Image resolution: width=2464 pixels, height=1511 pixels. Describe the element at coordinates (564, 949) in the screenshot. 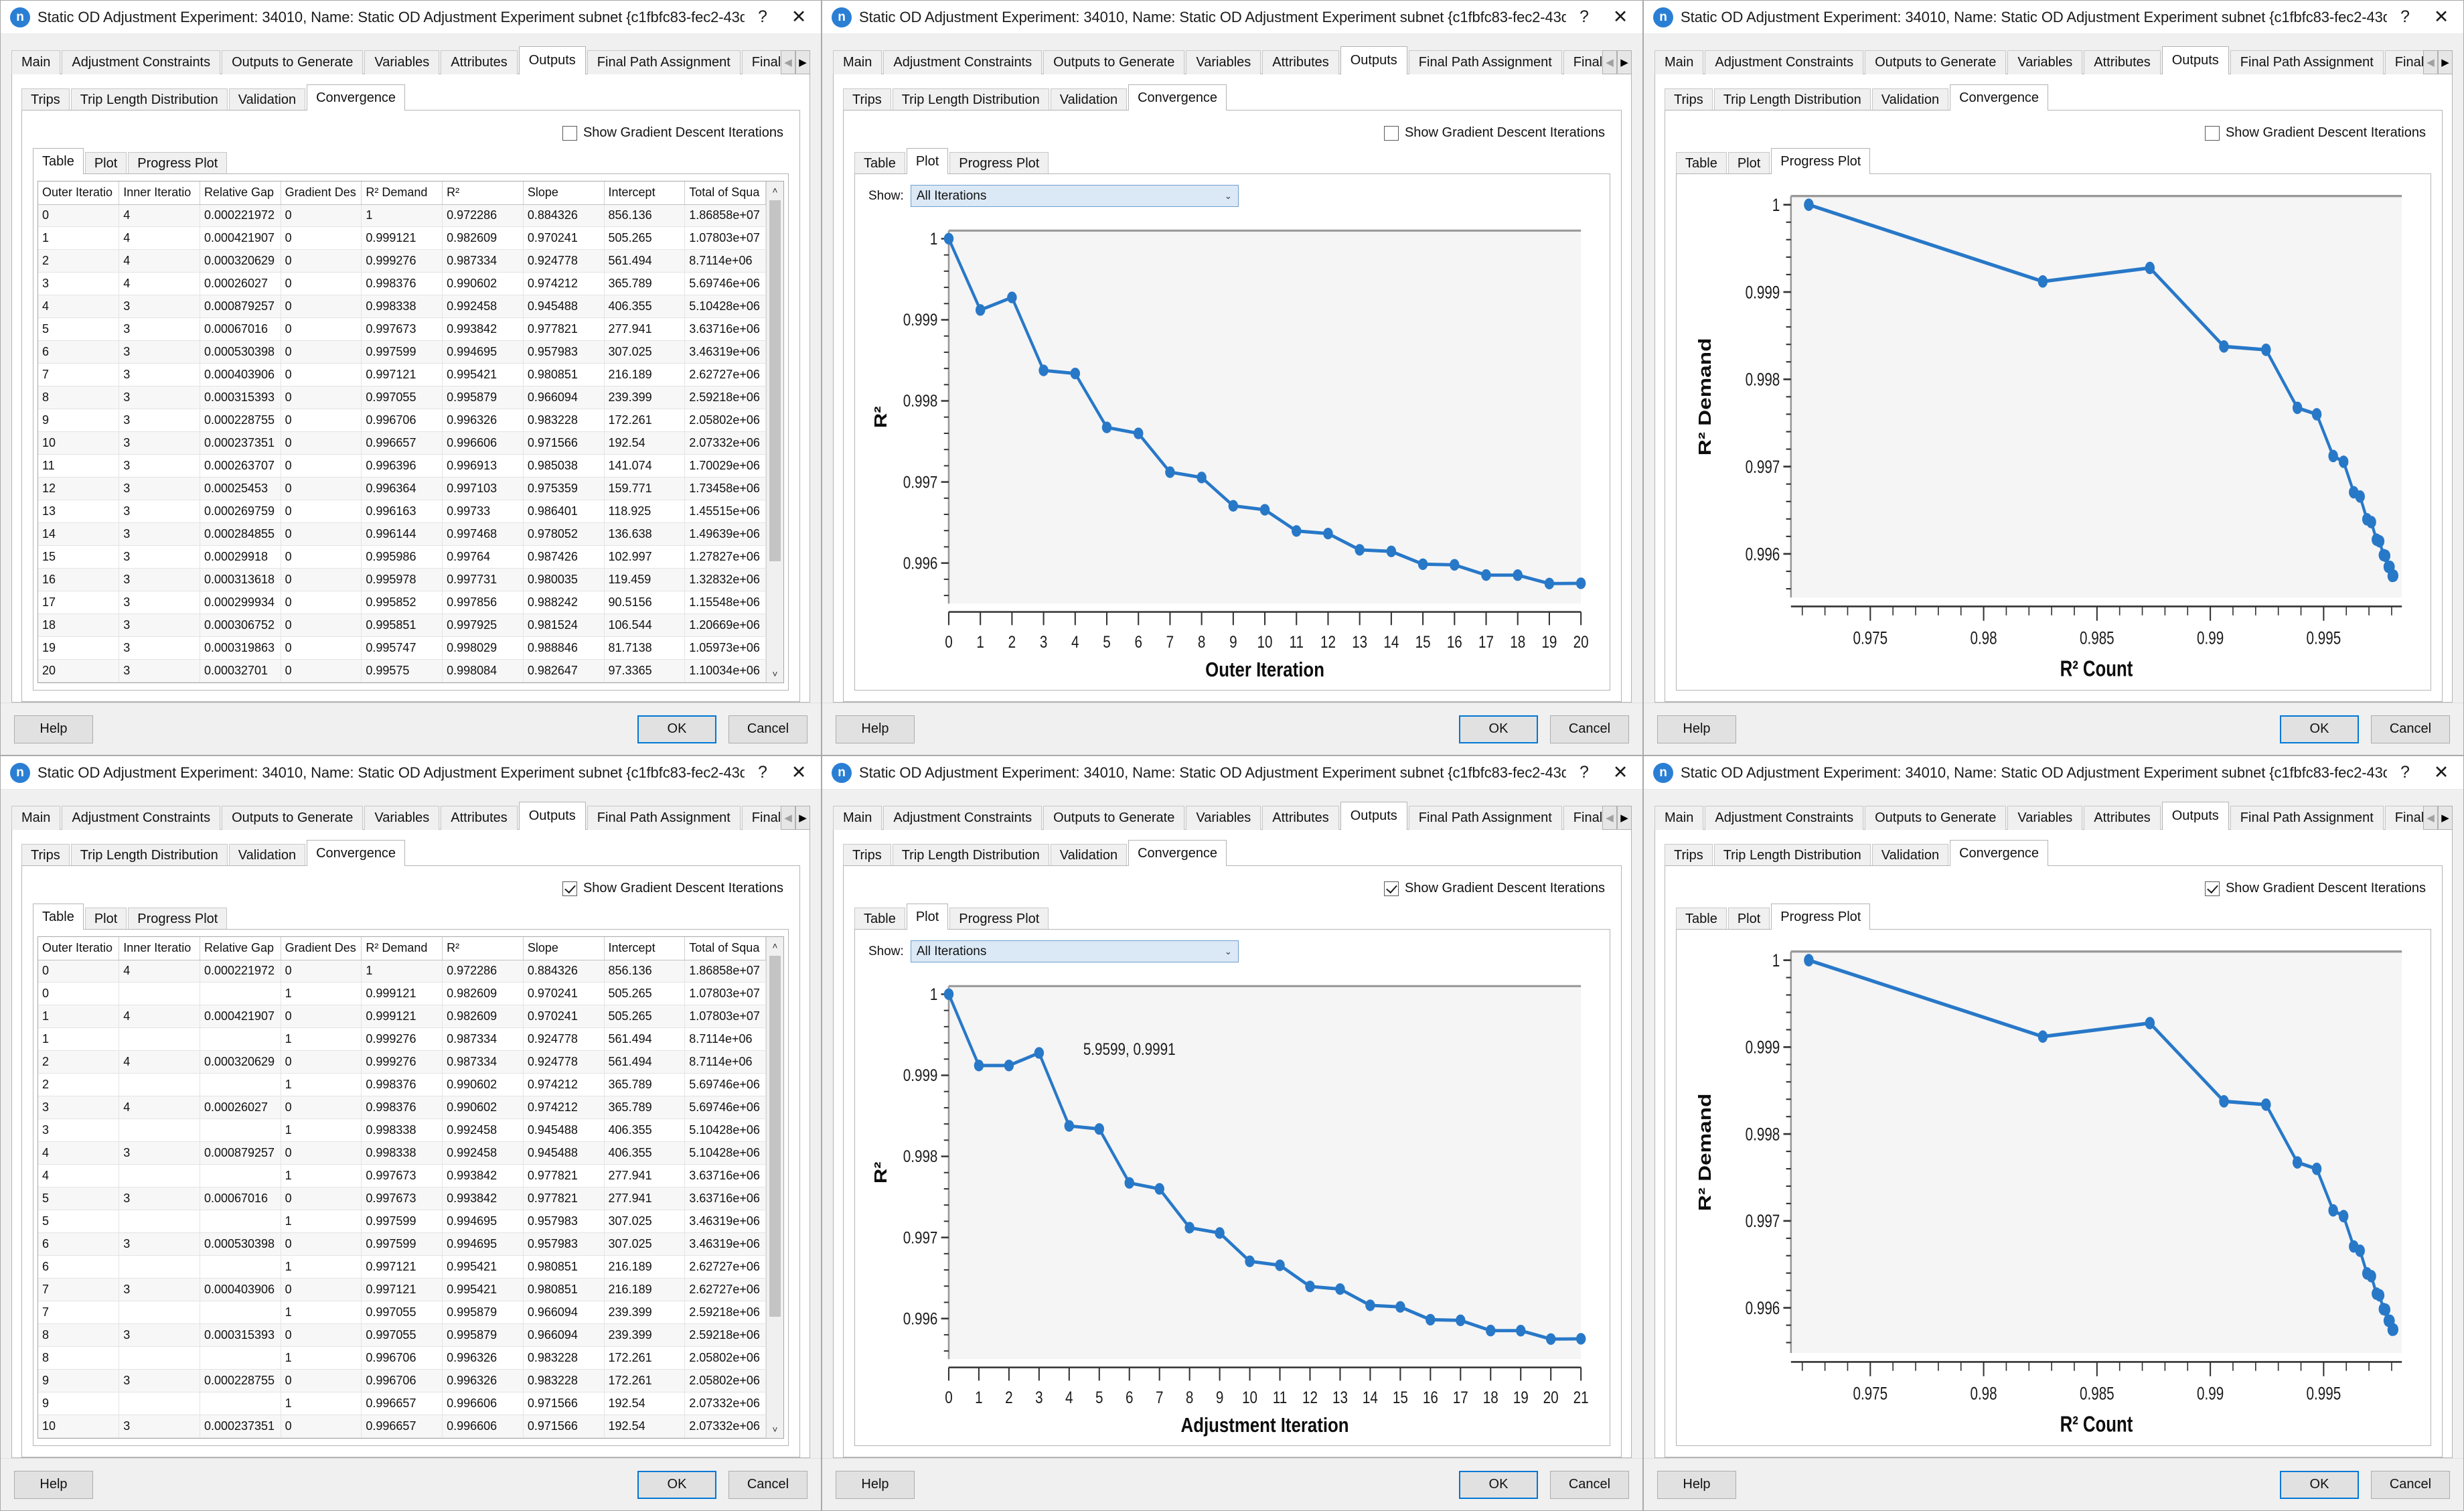

I see `column-header: Slope` at that location.